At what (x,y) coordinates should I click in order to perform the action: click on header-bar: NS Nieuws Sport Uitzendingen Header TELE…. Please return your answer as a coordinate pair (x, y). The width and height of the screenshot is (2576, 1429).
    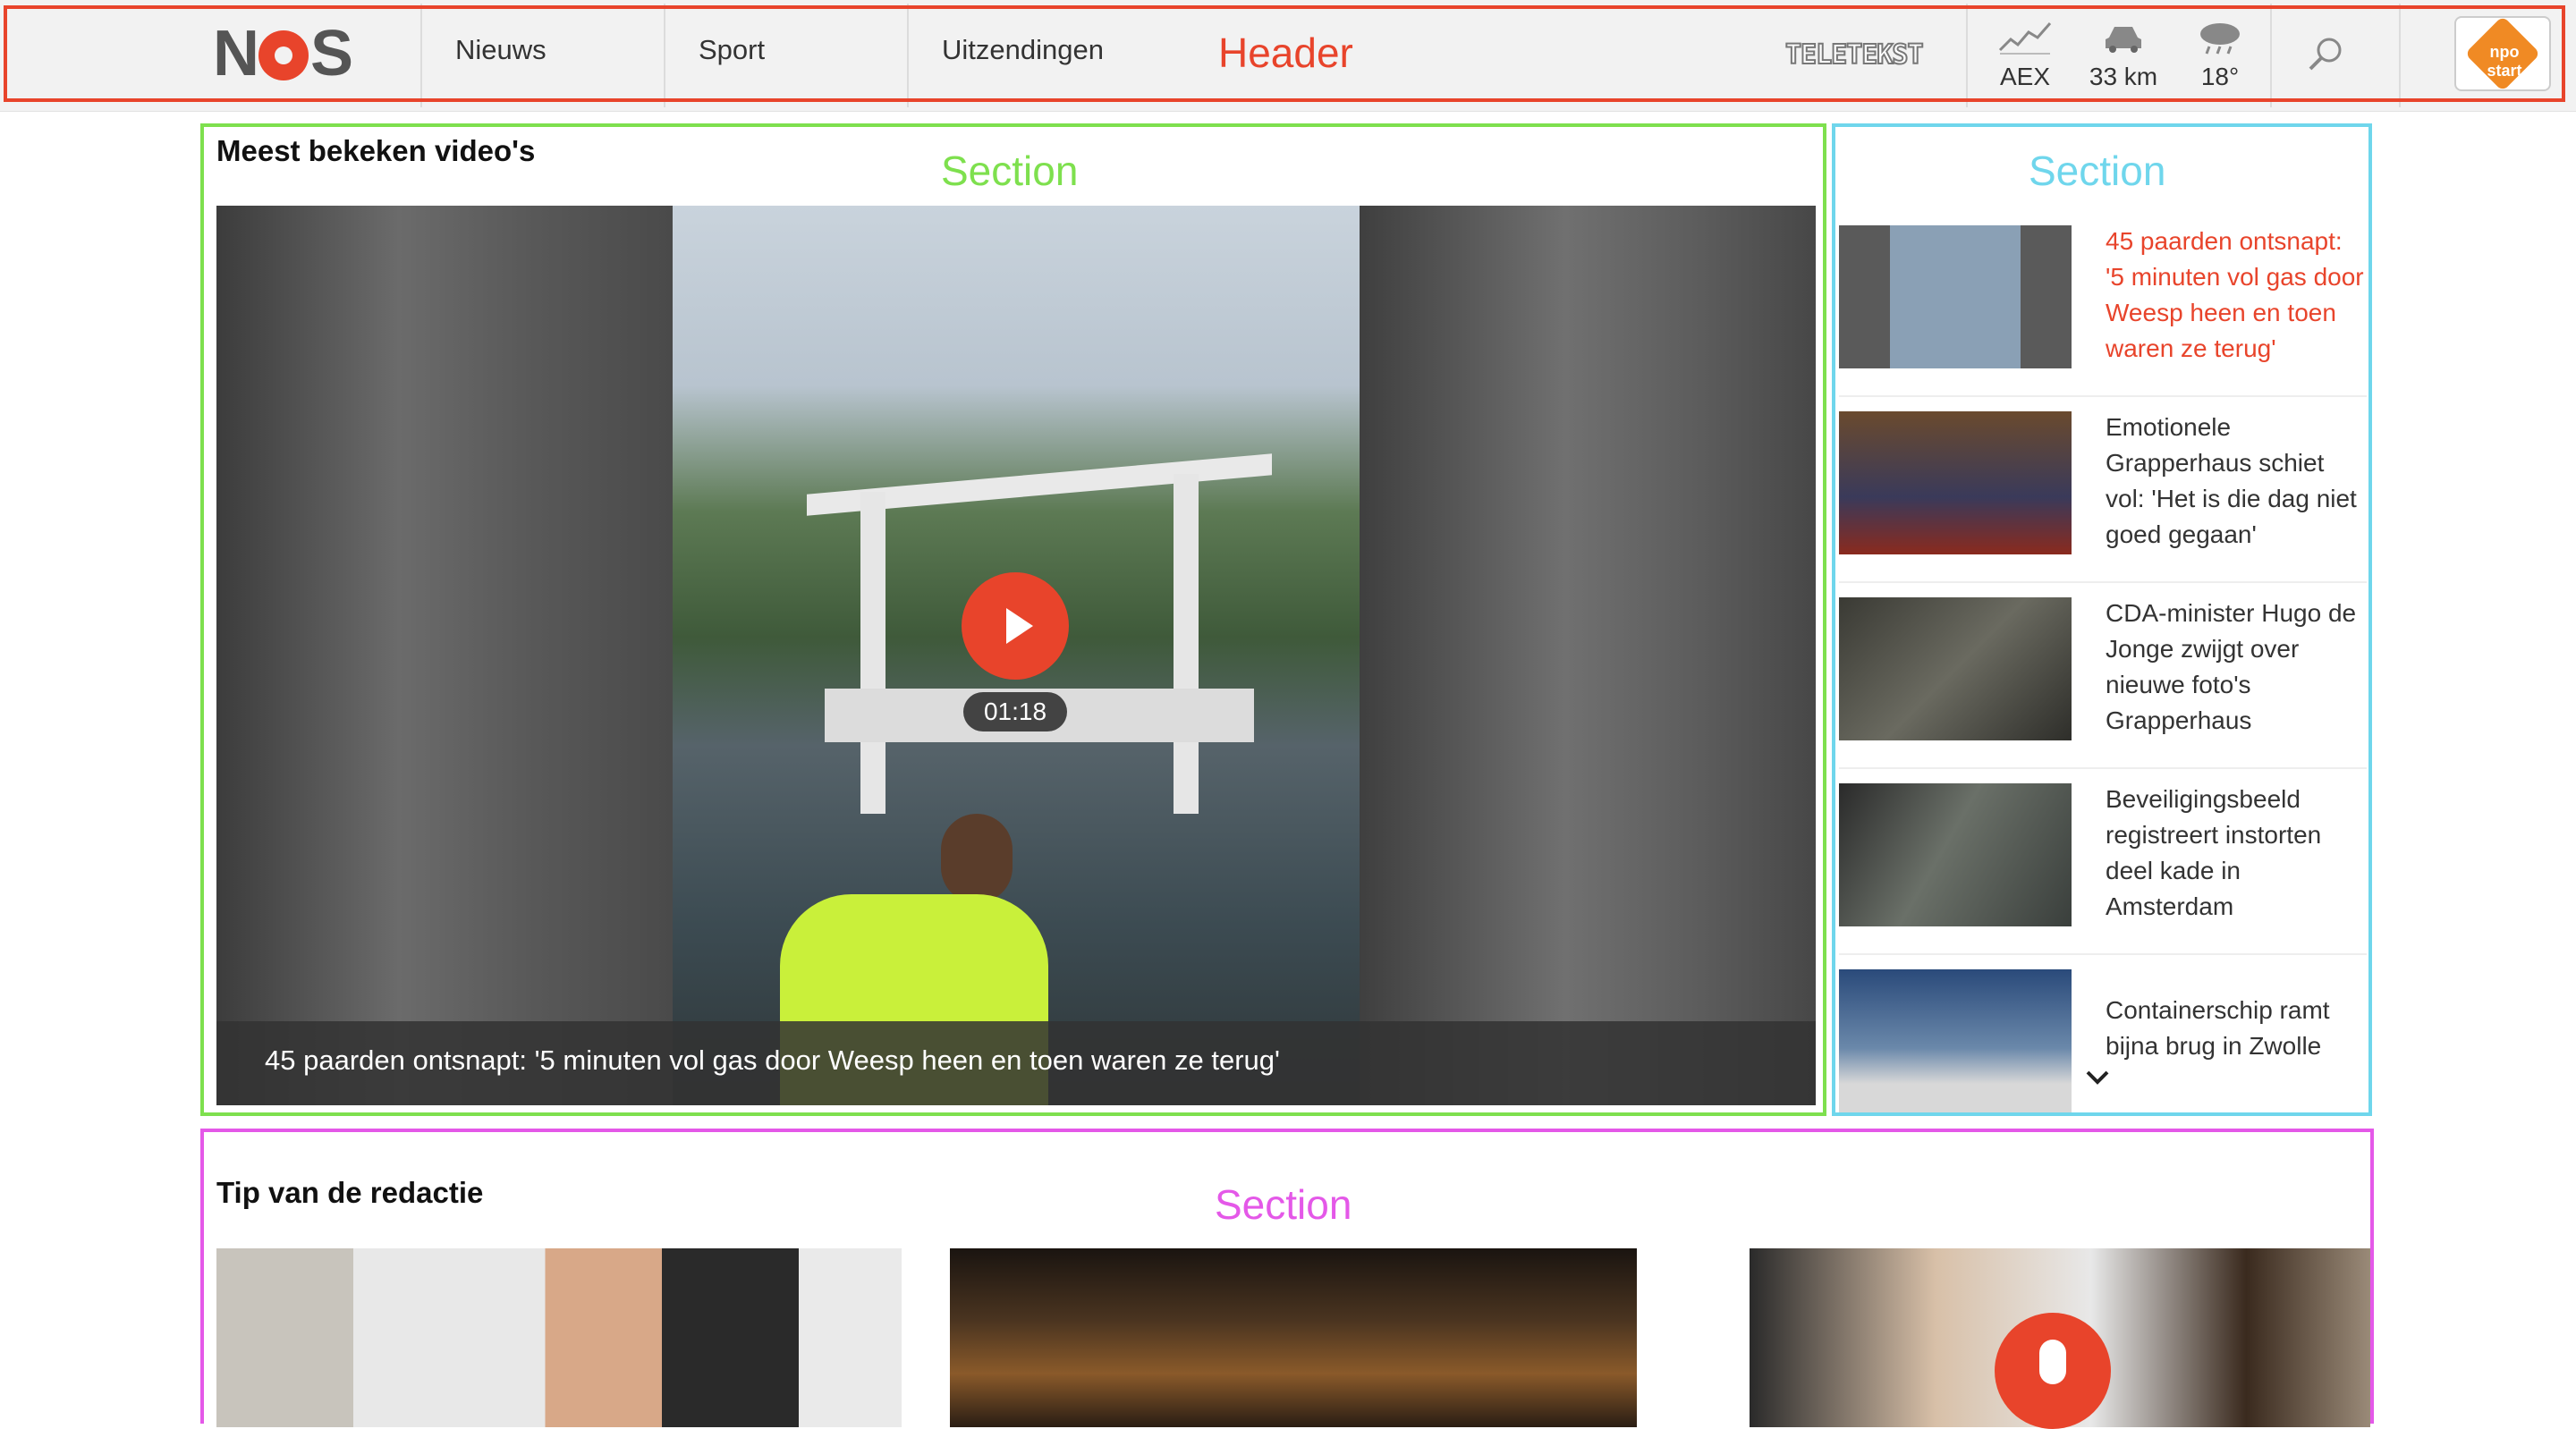
    Looking at the image, I should click on (1288, 56).